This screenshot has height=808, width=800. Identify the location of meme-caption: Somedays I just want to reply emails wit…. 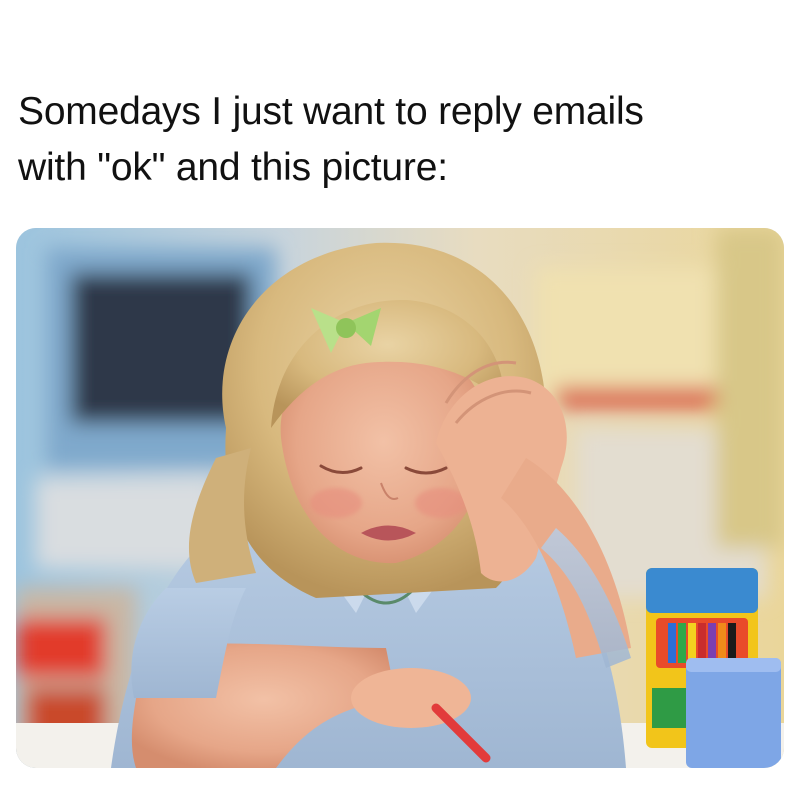
(331, 139).